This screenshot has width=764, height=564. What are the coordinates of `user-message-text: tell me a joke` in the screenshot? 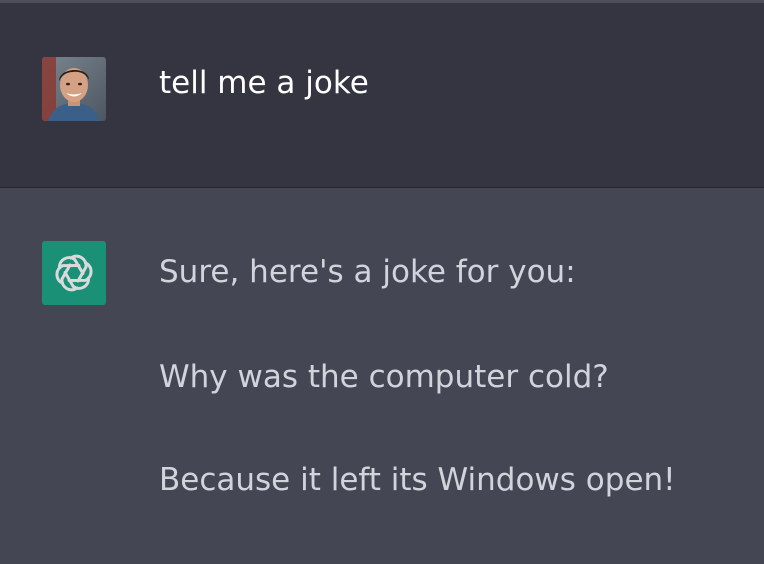 It's located at (264, 83).